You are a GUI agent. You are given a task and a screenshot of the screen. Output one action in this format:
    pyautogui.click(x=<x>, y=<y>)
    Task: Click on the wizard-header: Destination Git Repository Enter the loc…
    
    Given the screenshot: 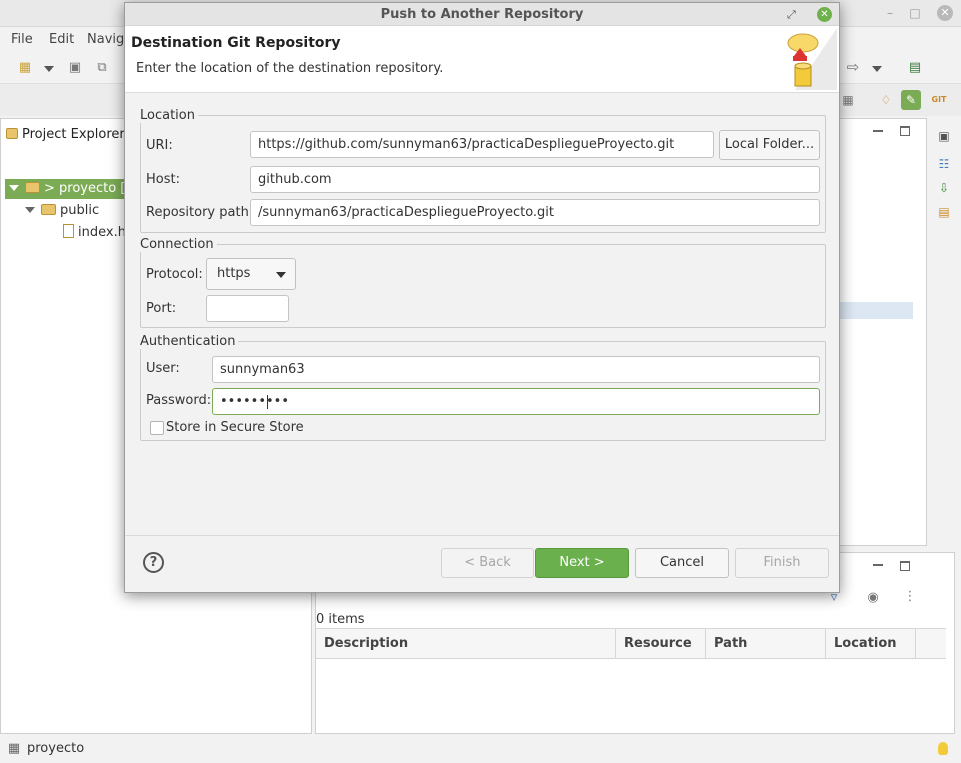 What is the action you would take?
    pyautogui.click(x=482, y=59)
    